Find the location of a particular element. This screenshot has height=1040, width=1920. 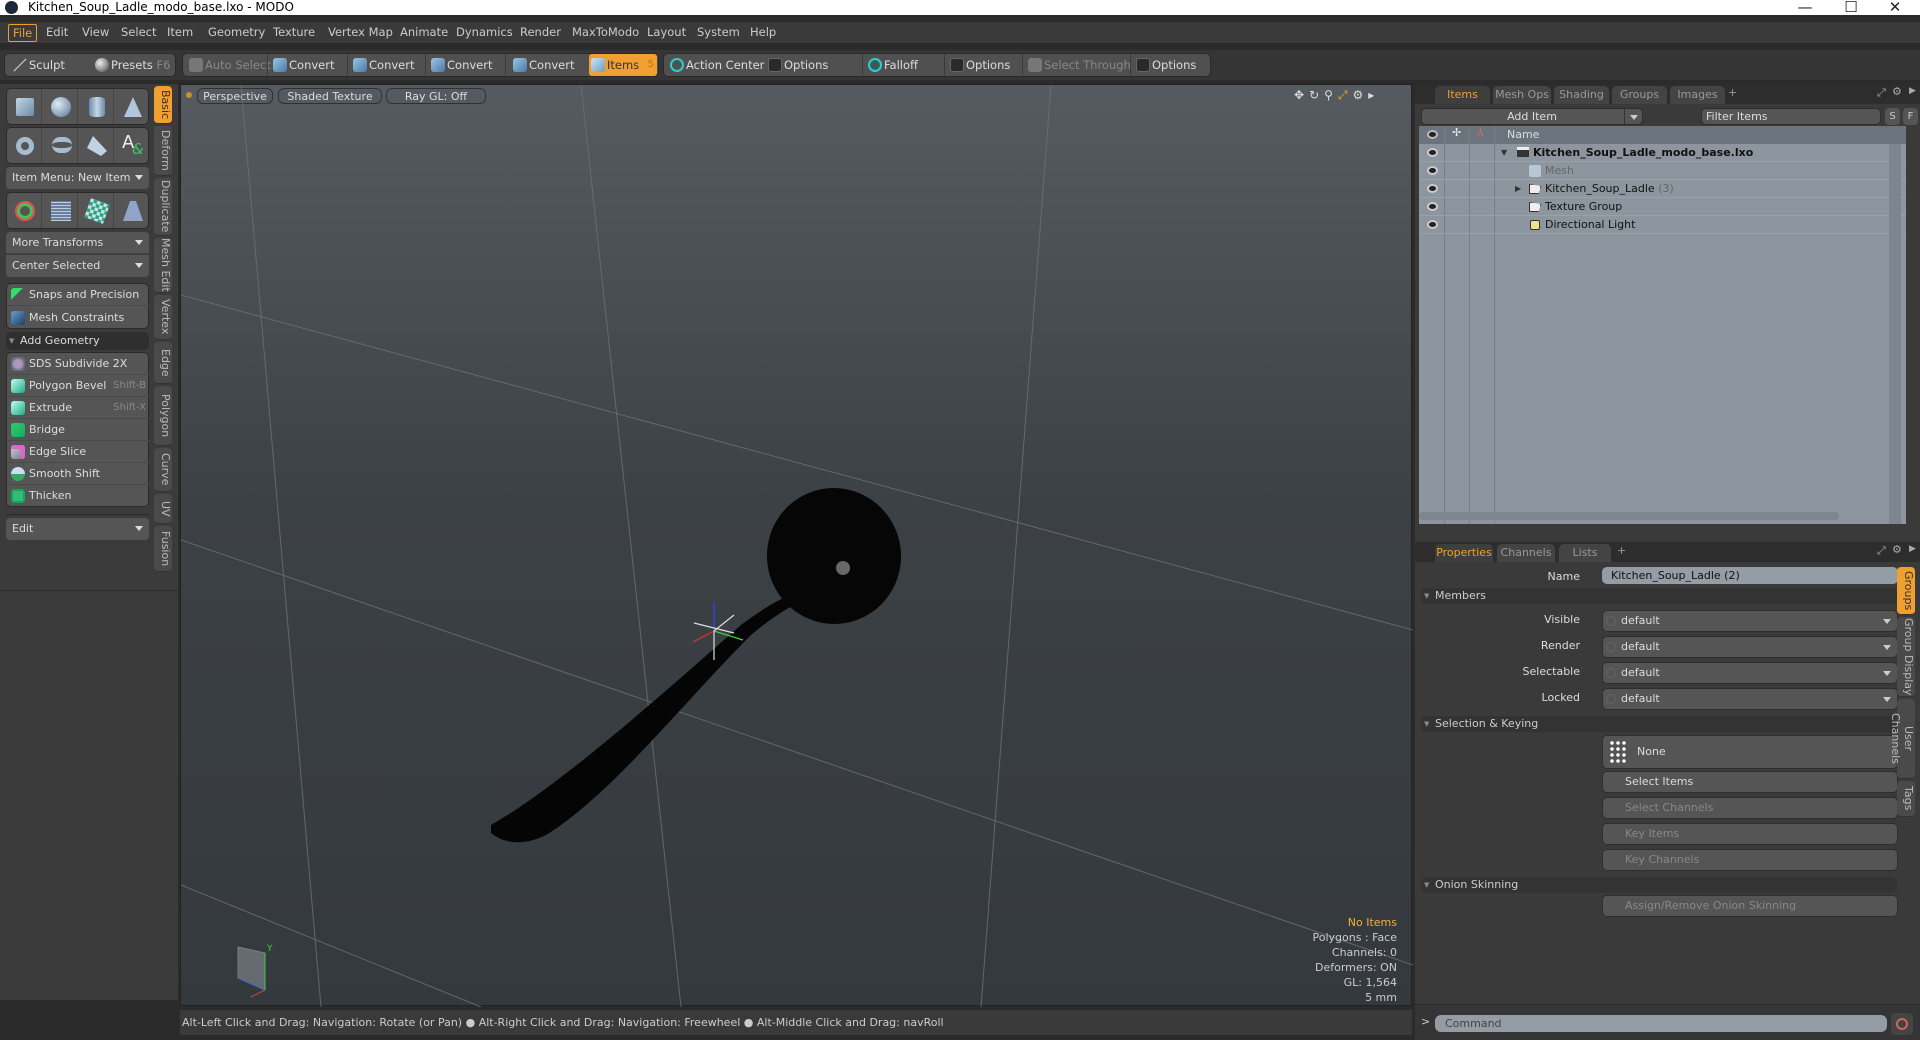

capsule-tool-icon is located at coordinates (60, 145).